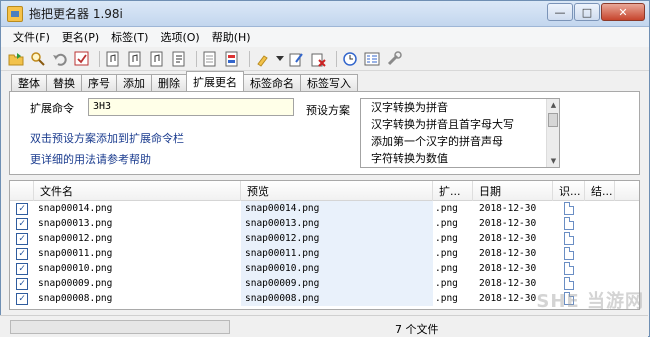 This screenshot has width=650, height=337. Describe the element at coordinates (552, 133) in the screenshot. I see `preset-scrollbar: ▲ ▼` at that location.